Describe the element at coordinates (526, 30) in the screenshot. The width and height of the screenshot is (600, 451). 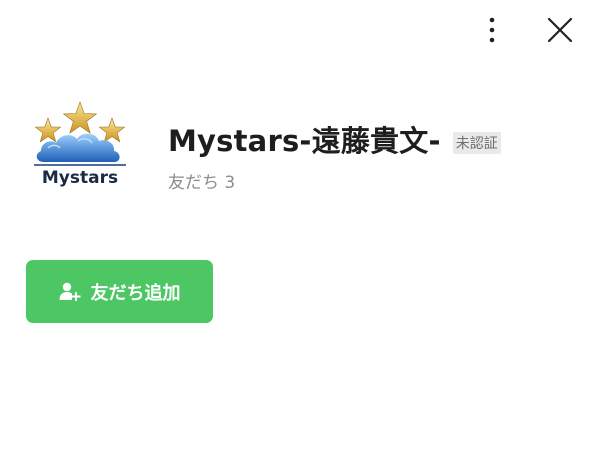
I see `top-actions` at that location.